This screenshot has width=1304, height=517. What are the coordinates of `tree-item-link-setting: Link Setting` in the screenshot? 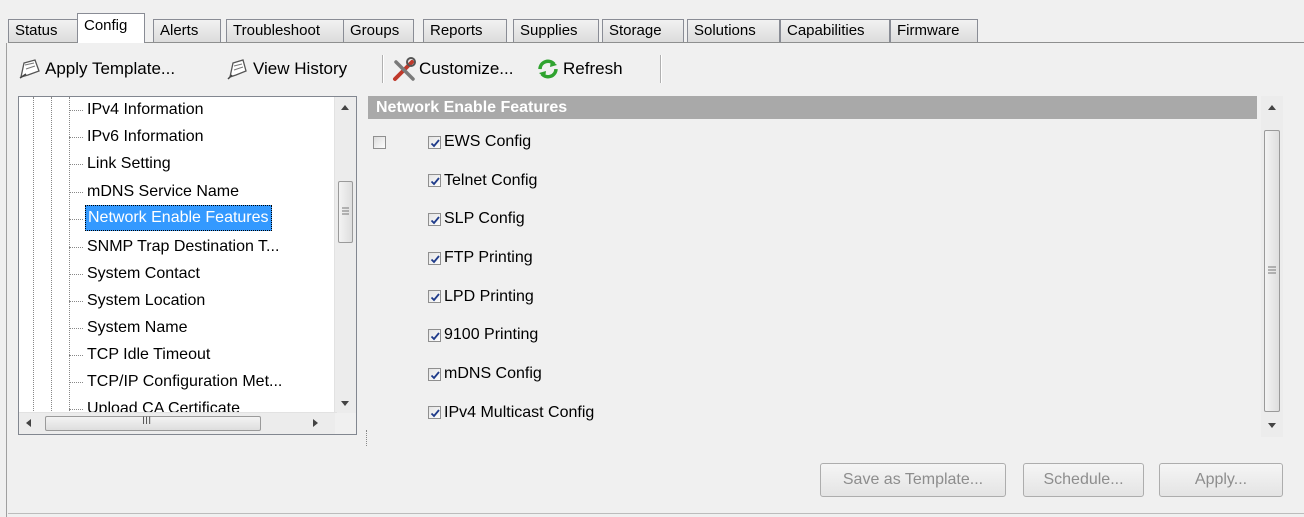 It's located at (129, 164).